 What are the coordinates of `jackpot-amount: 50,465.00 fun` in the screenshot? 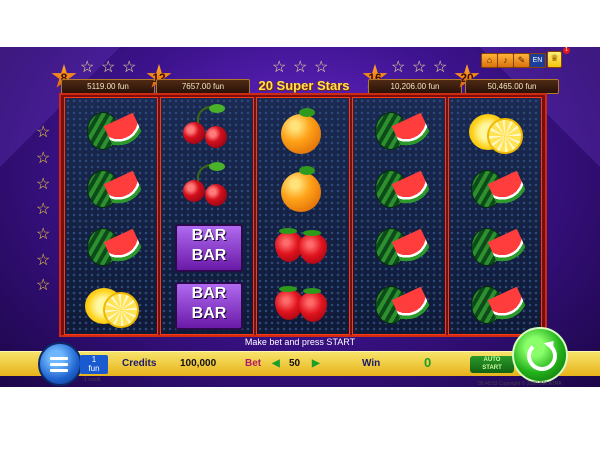 It's located at (512, 86).